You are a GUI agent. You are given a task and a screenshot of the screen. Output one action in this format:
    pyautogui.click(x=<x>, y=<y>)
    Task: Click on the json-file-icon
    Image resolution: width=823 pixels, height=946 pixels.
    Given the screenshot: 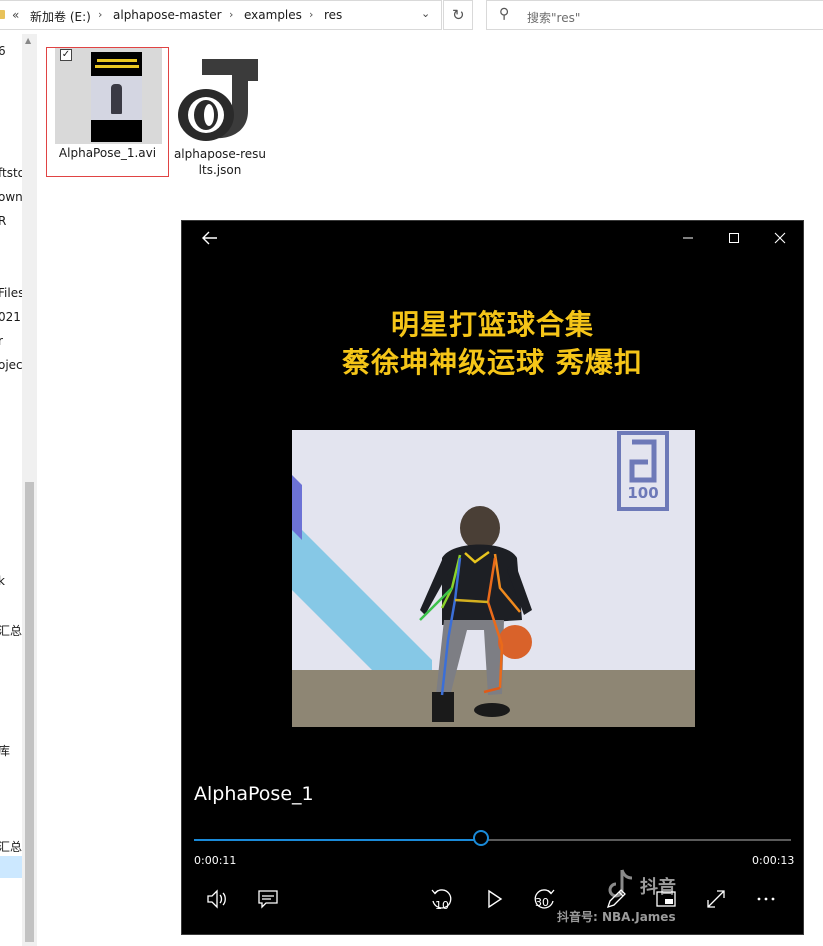 What is the action you would take?
    pyautogui.click(x=218, y=100)
    